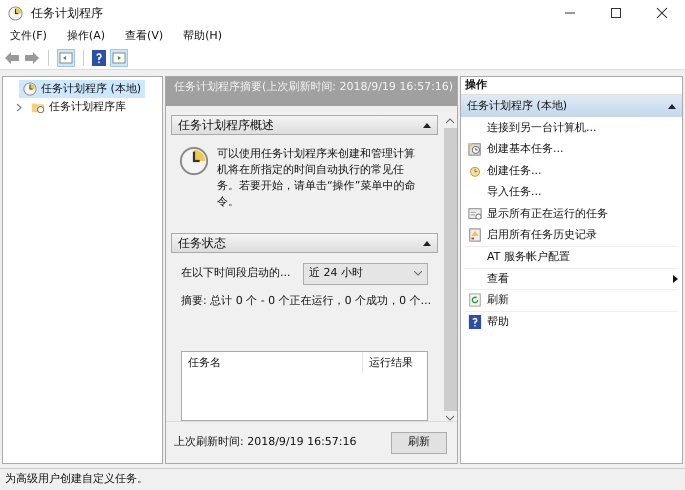 Image resolution: width=685 pixels, height=490 pixels. What do you see at coordinates (18, 107) in the screenshot?
I see `expand-icon` at bounding box center [18, 107].